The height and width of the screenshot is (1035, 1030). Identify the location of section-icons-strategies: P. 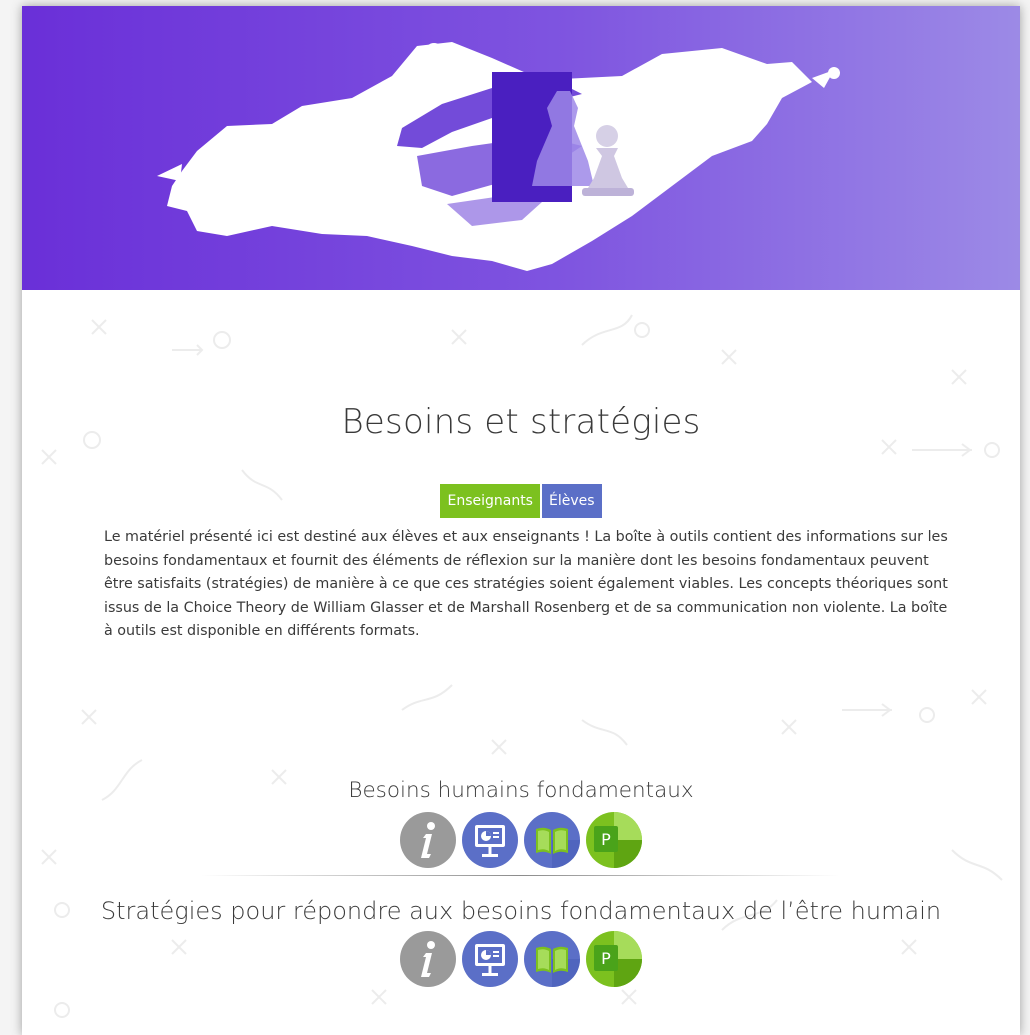
(521, 959).